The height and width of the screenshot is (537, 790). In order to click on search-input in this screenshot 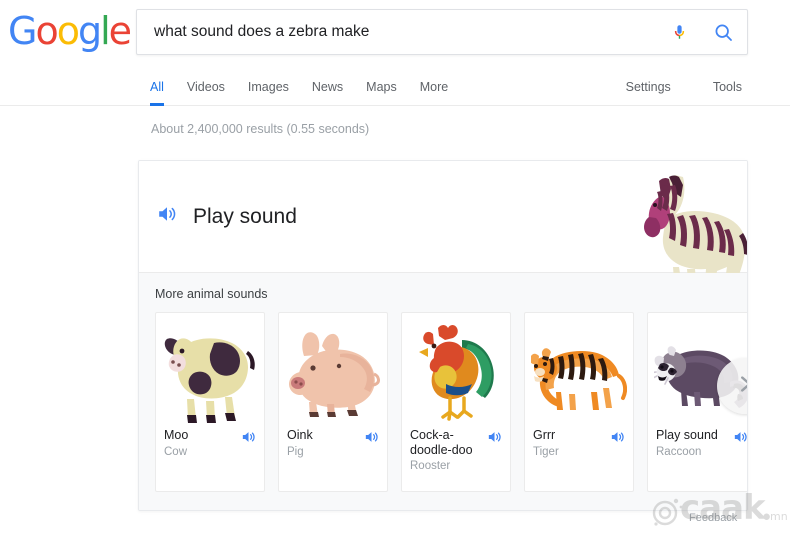, I will do `click(398, 32)`.